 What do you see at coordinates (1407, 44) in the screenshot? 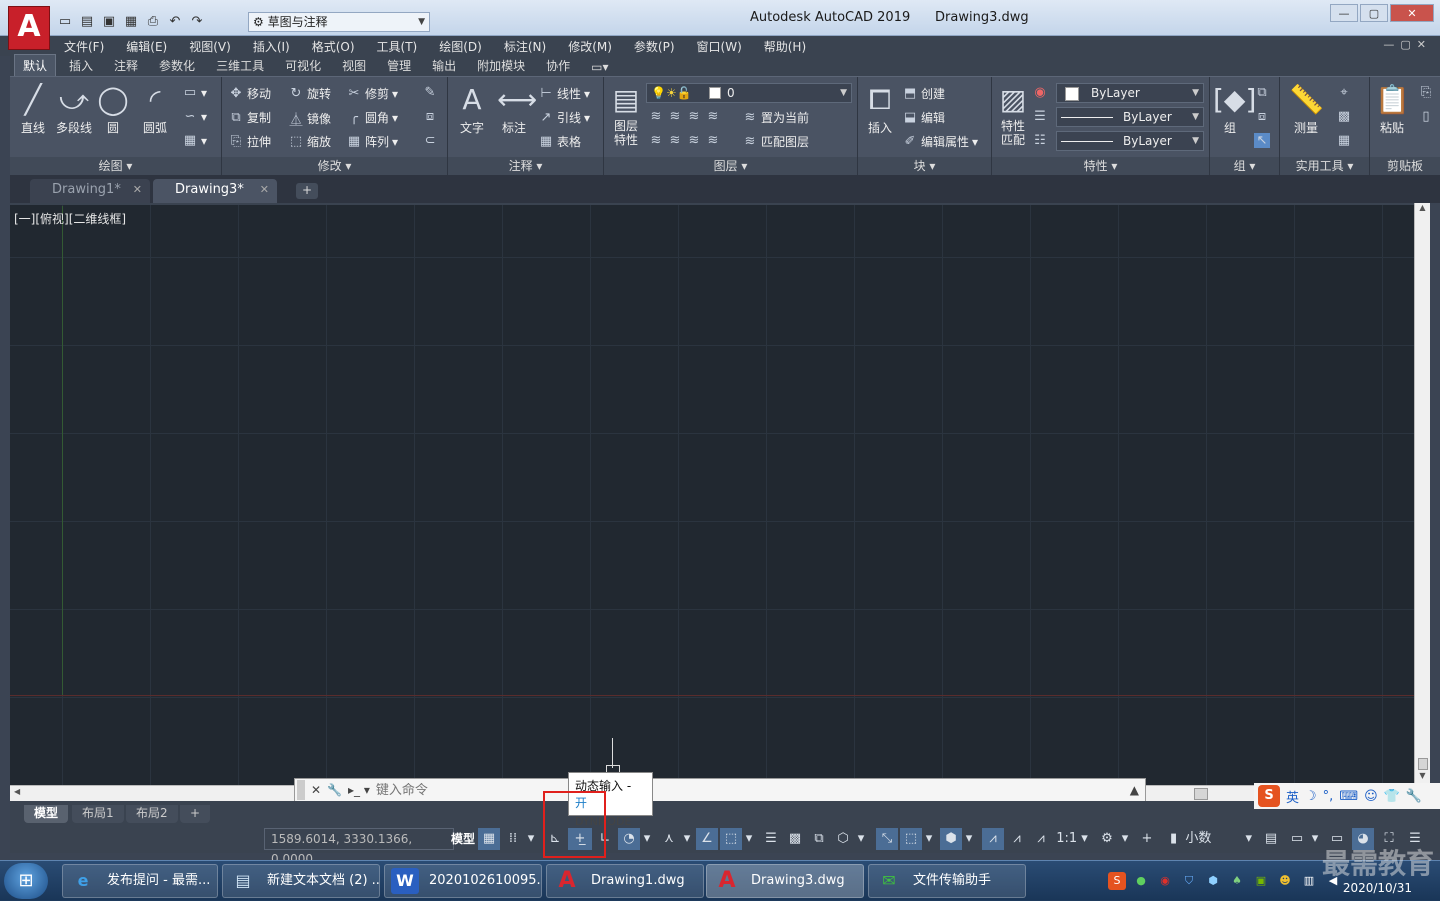
I see `document-window-controls: —▢✕` at bounding box center [1407, 44].